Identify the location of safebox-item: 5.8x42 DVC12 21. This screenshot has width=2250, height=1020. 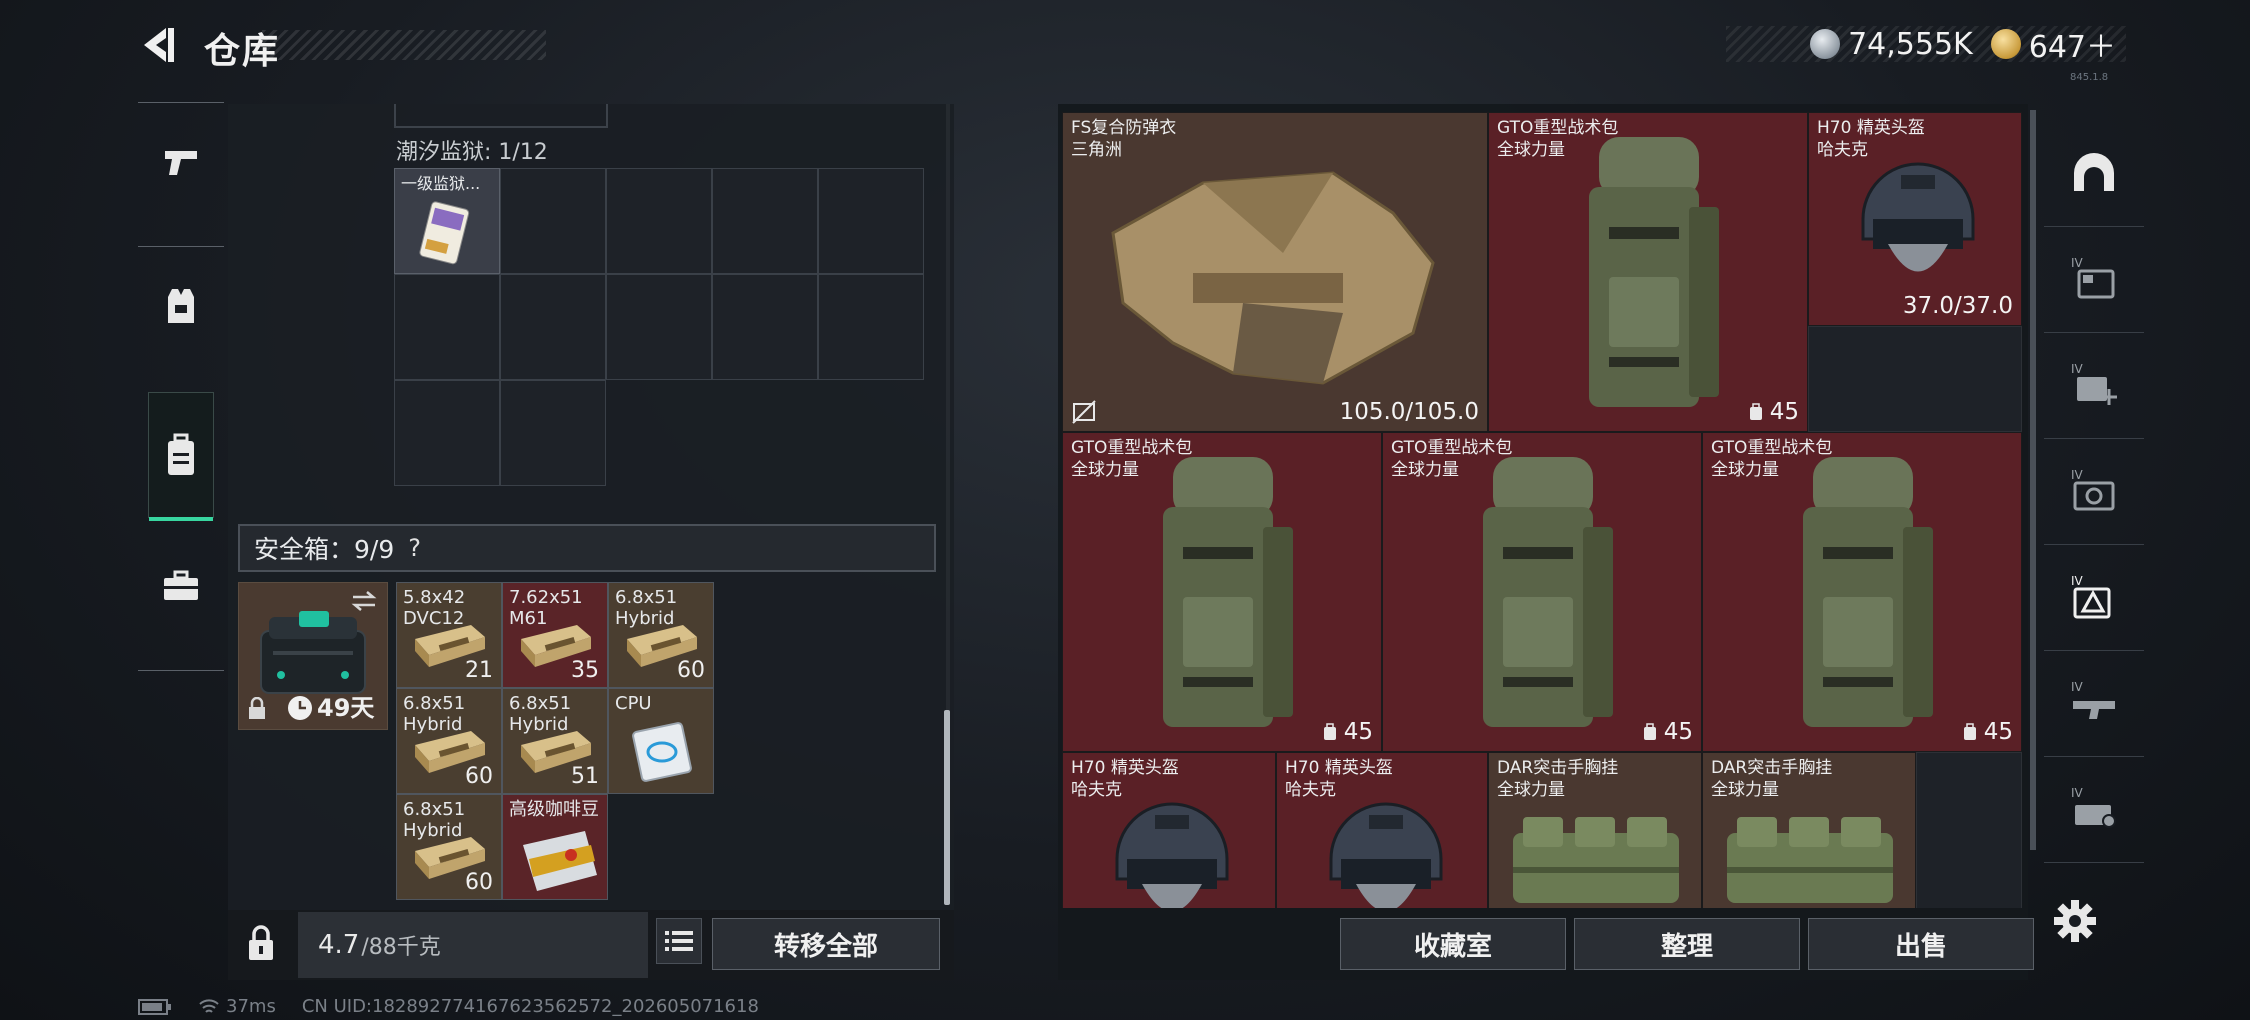
(449, 635).